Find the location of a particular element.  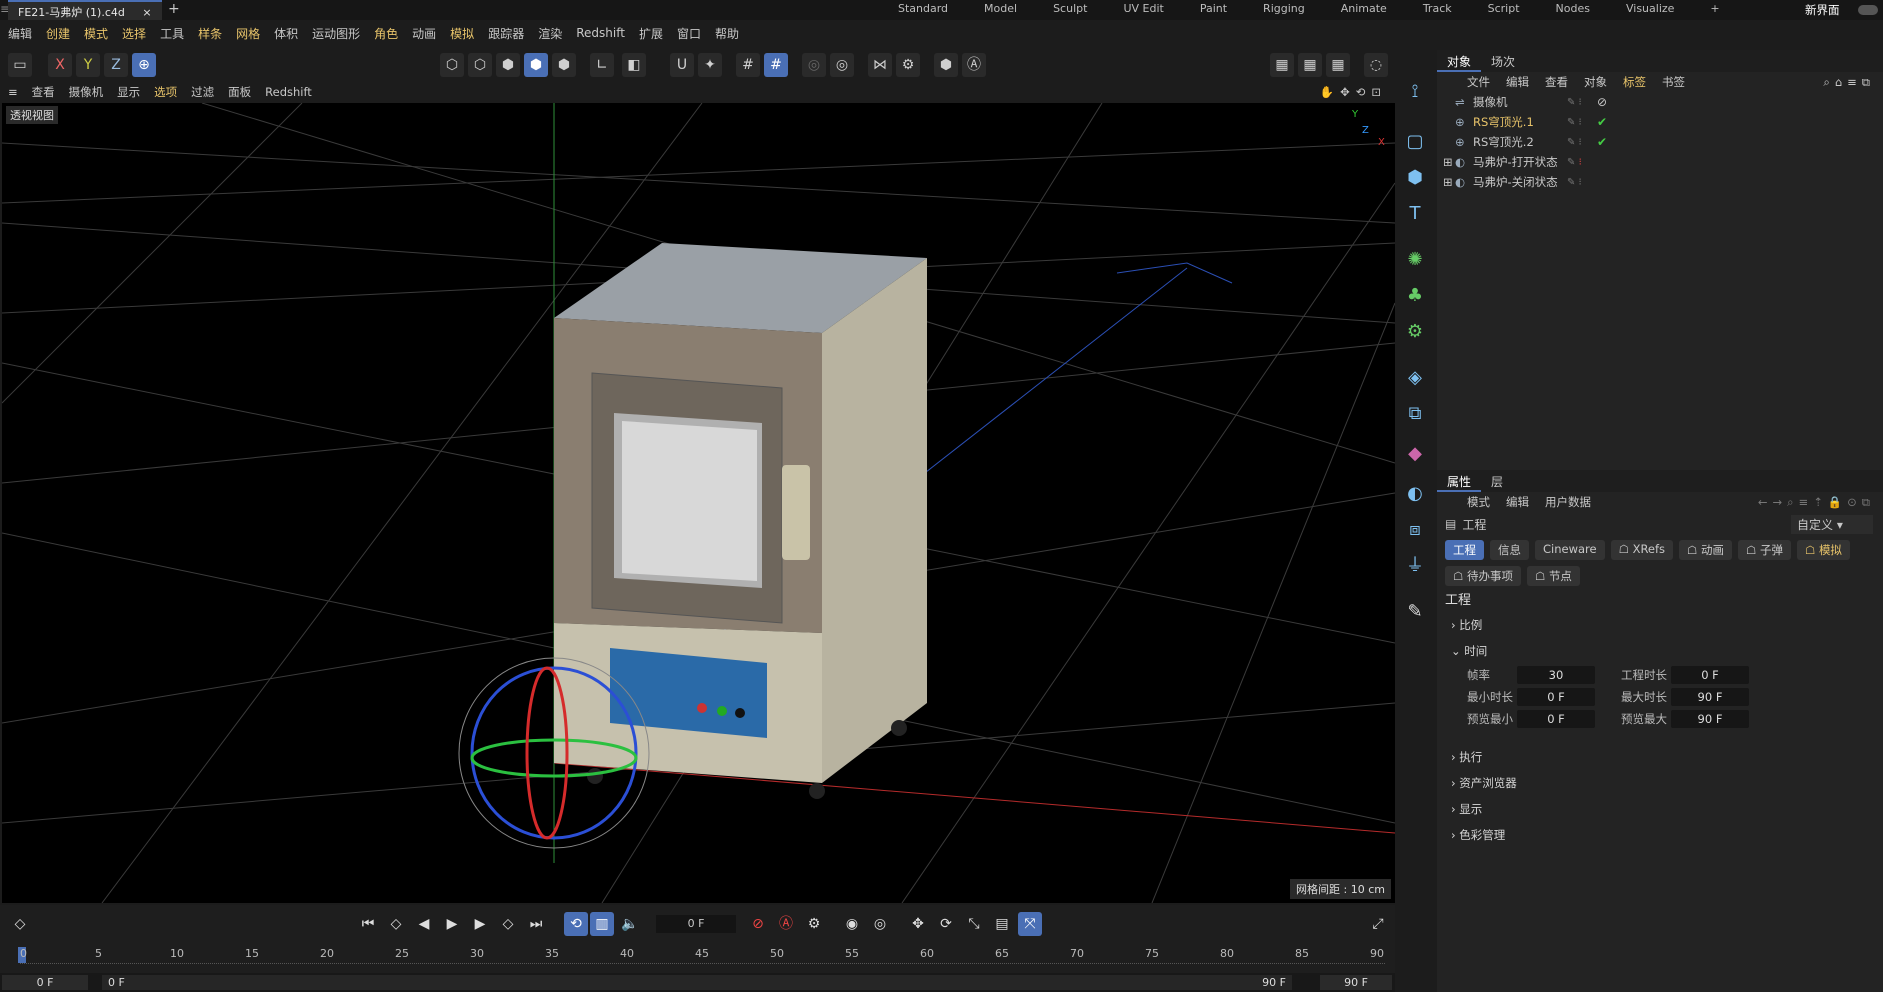

pla-key-icon: ⤧ is located at coordinates (1030, 924).